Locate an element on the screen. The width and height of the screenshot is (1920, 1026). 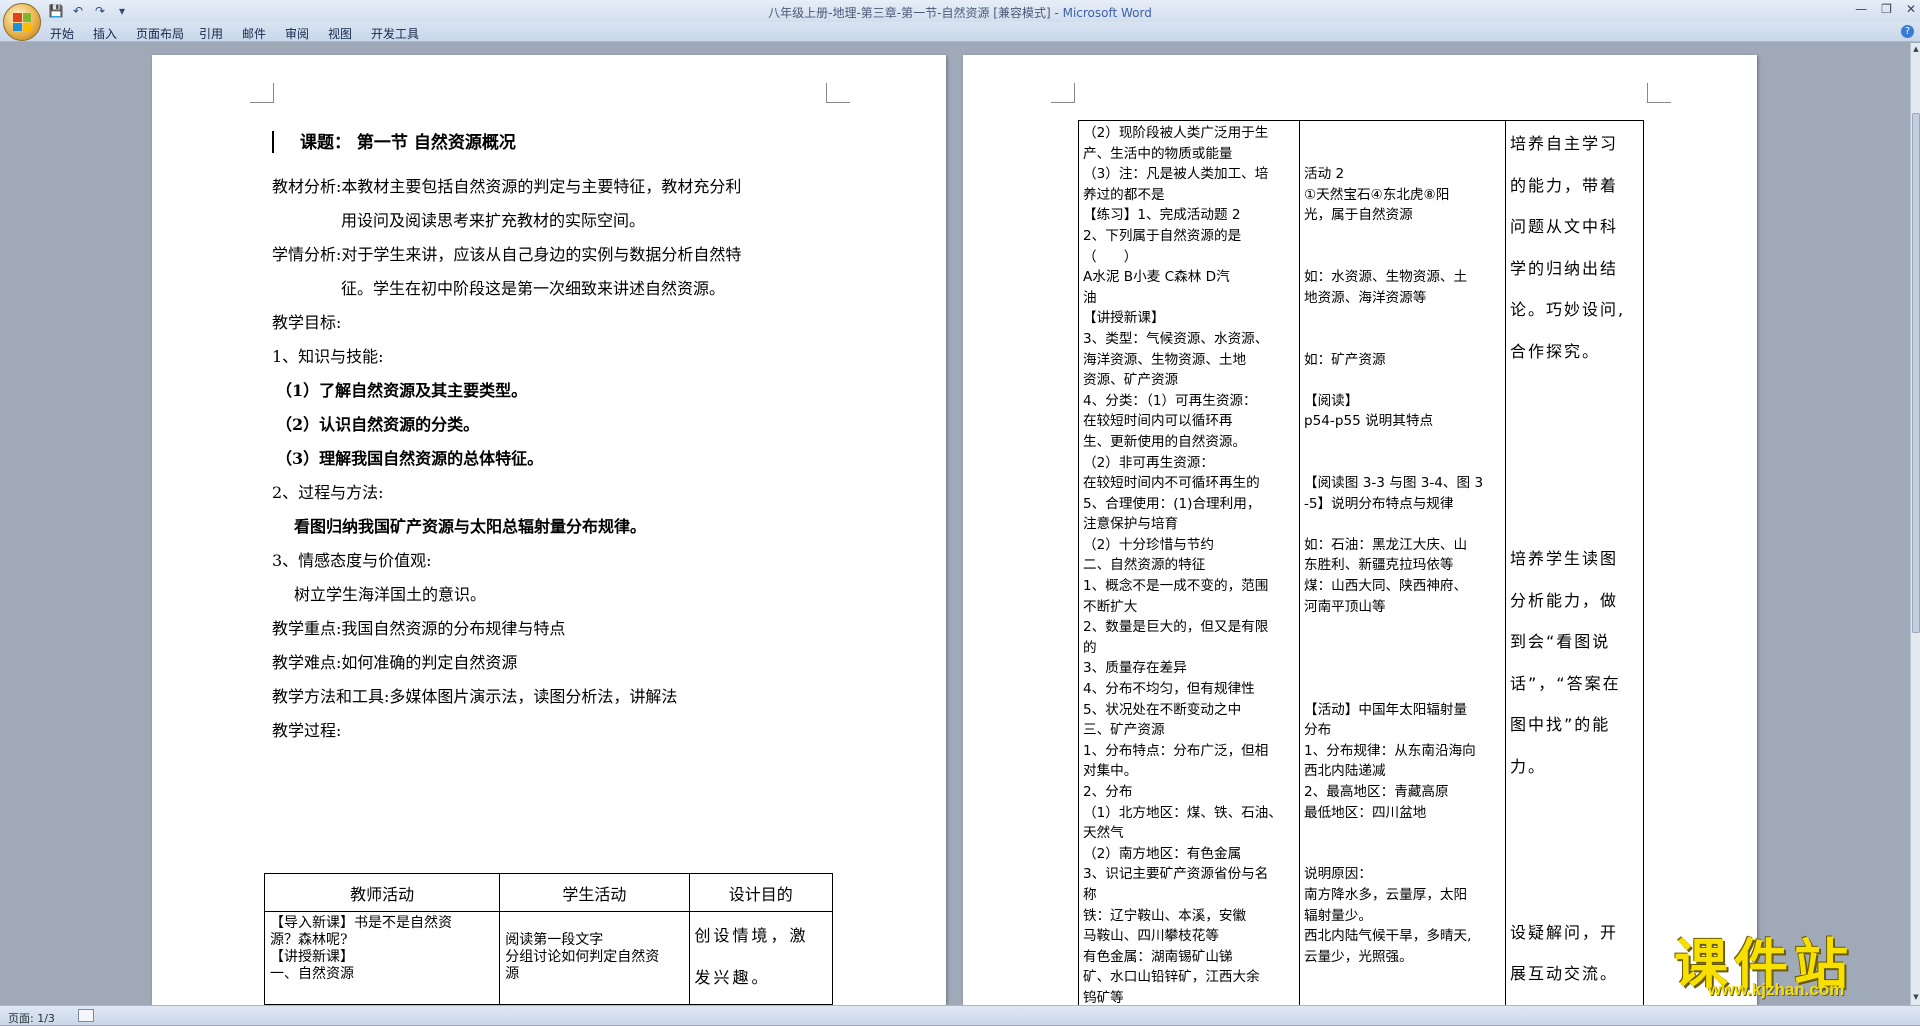
restore-icon: ❐ is located at coordinates (1886, 9).